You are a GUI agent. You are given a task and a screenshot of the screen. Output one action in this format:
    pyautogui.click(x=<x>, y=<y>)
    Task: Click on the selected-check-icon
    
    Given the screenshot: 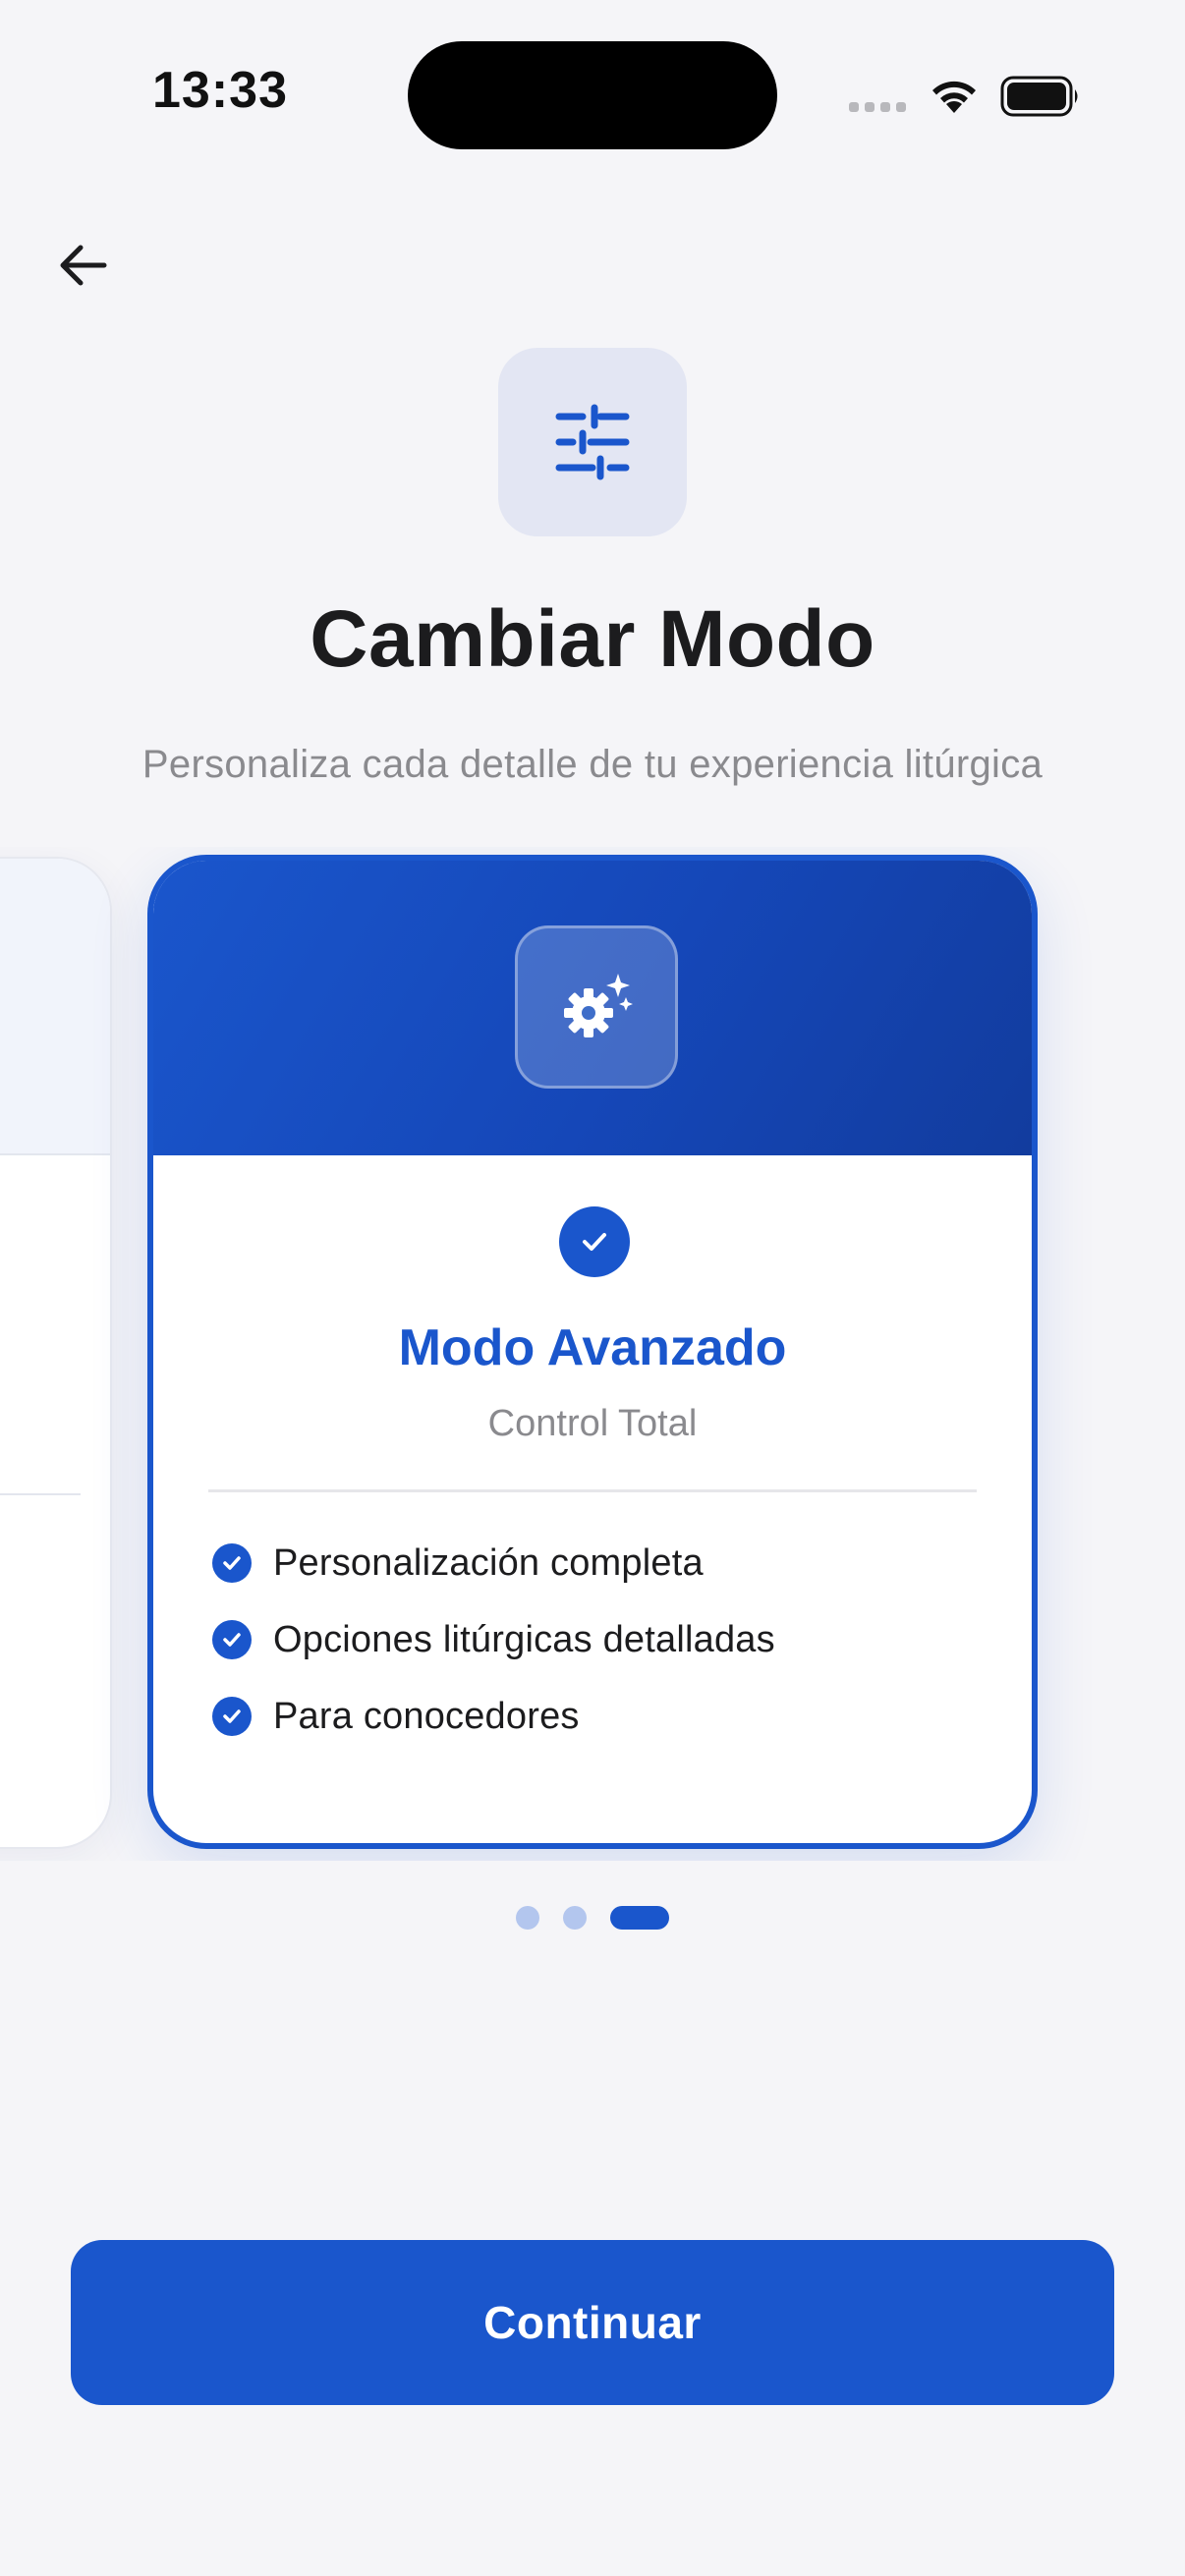 What is the action you would take?
    pyautogui.click(x=594, y=1241)
    